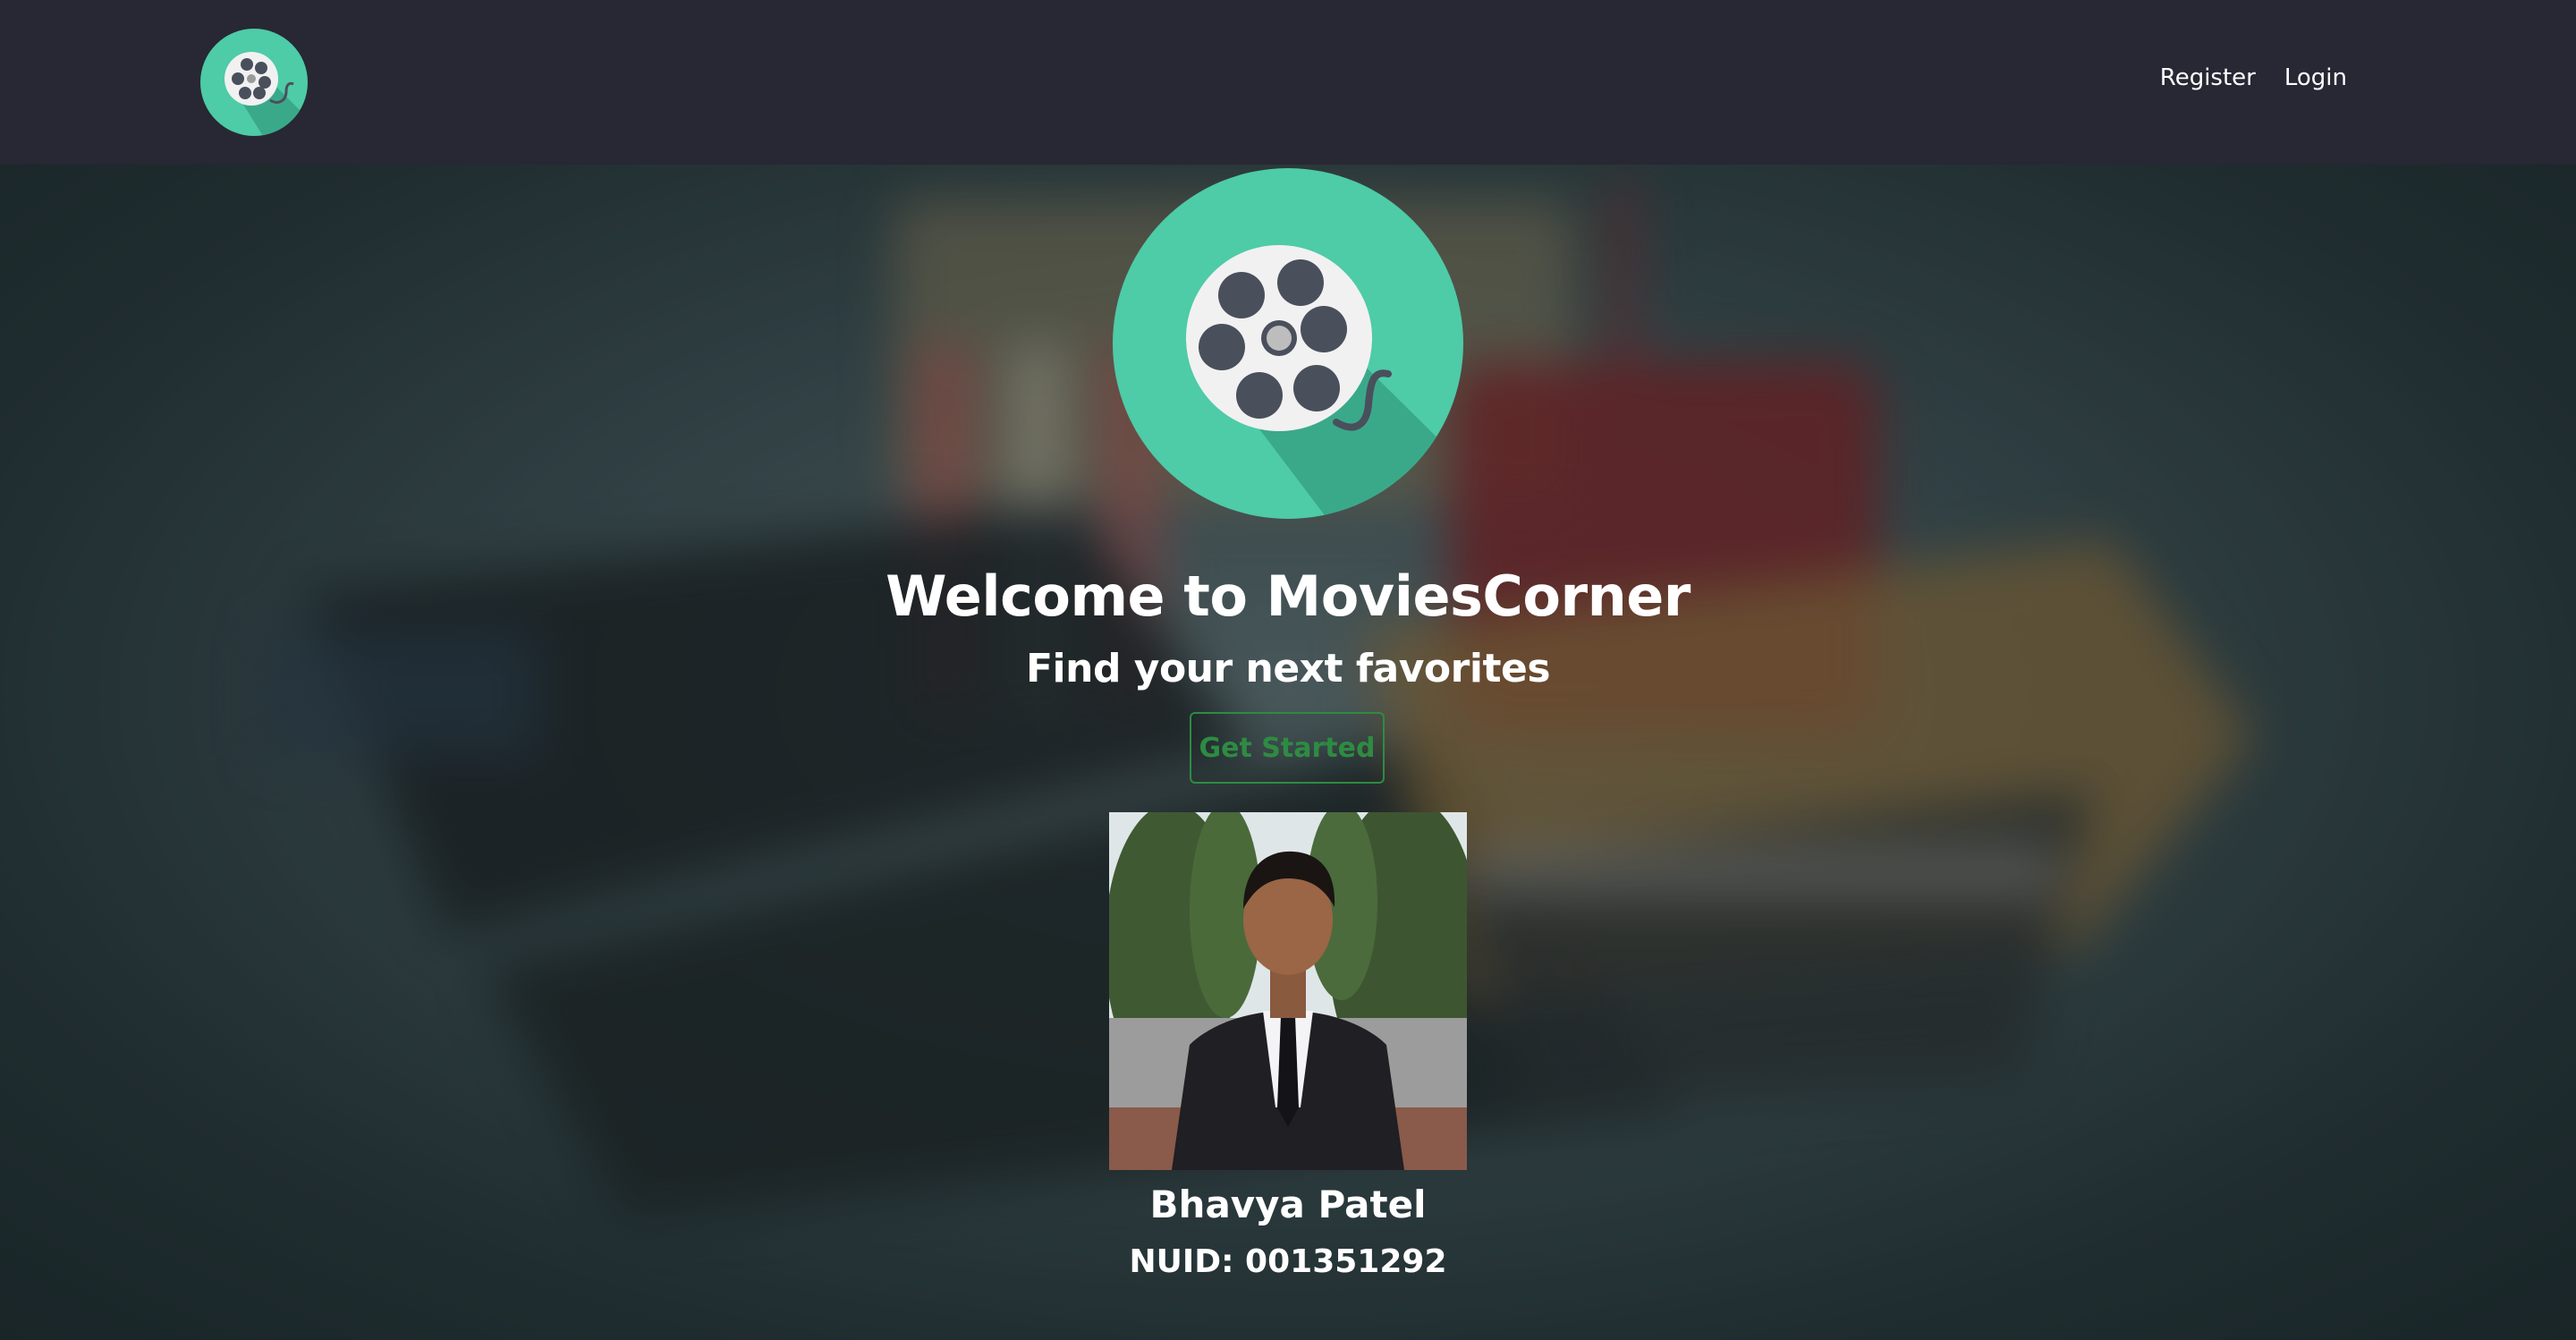  Describe the element at coordinates (1288, 82) in the screenshot. I see `navbar: Register Login` at that location.